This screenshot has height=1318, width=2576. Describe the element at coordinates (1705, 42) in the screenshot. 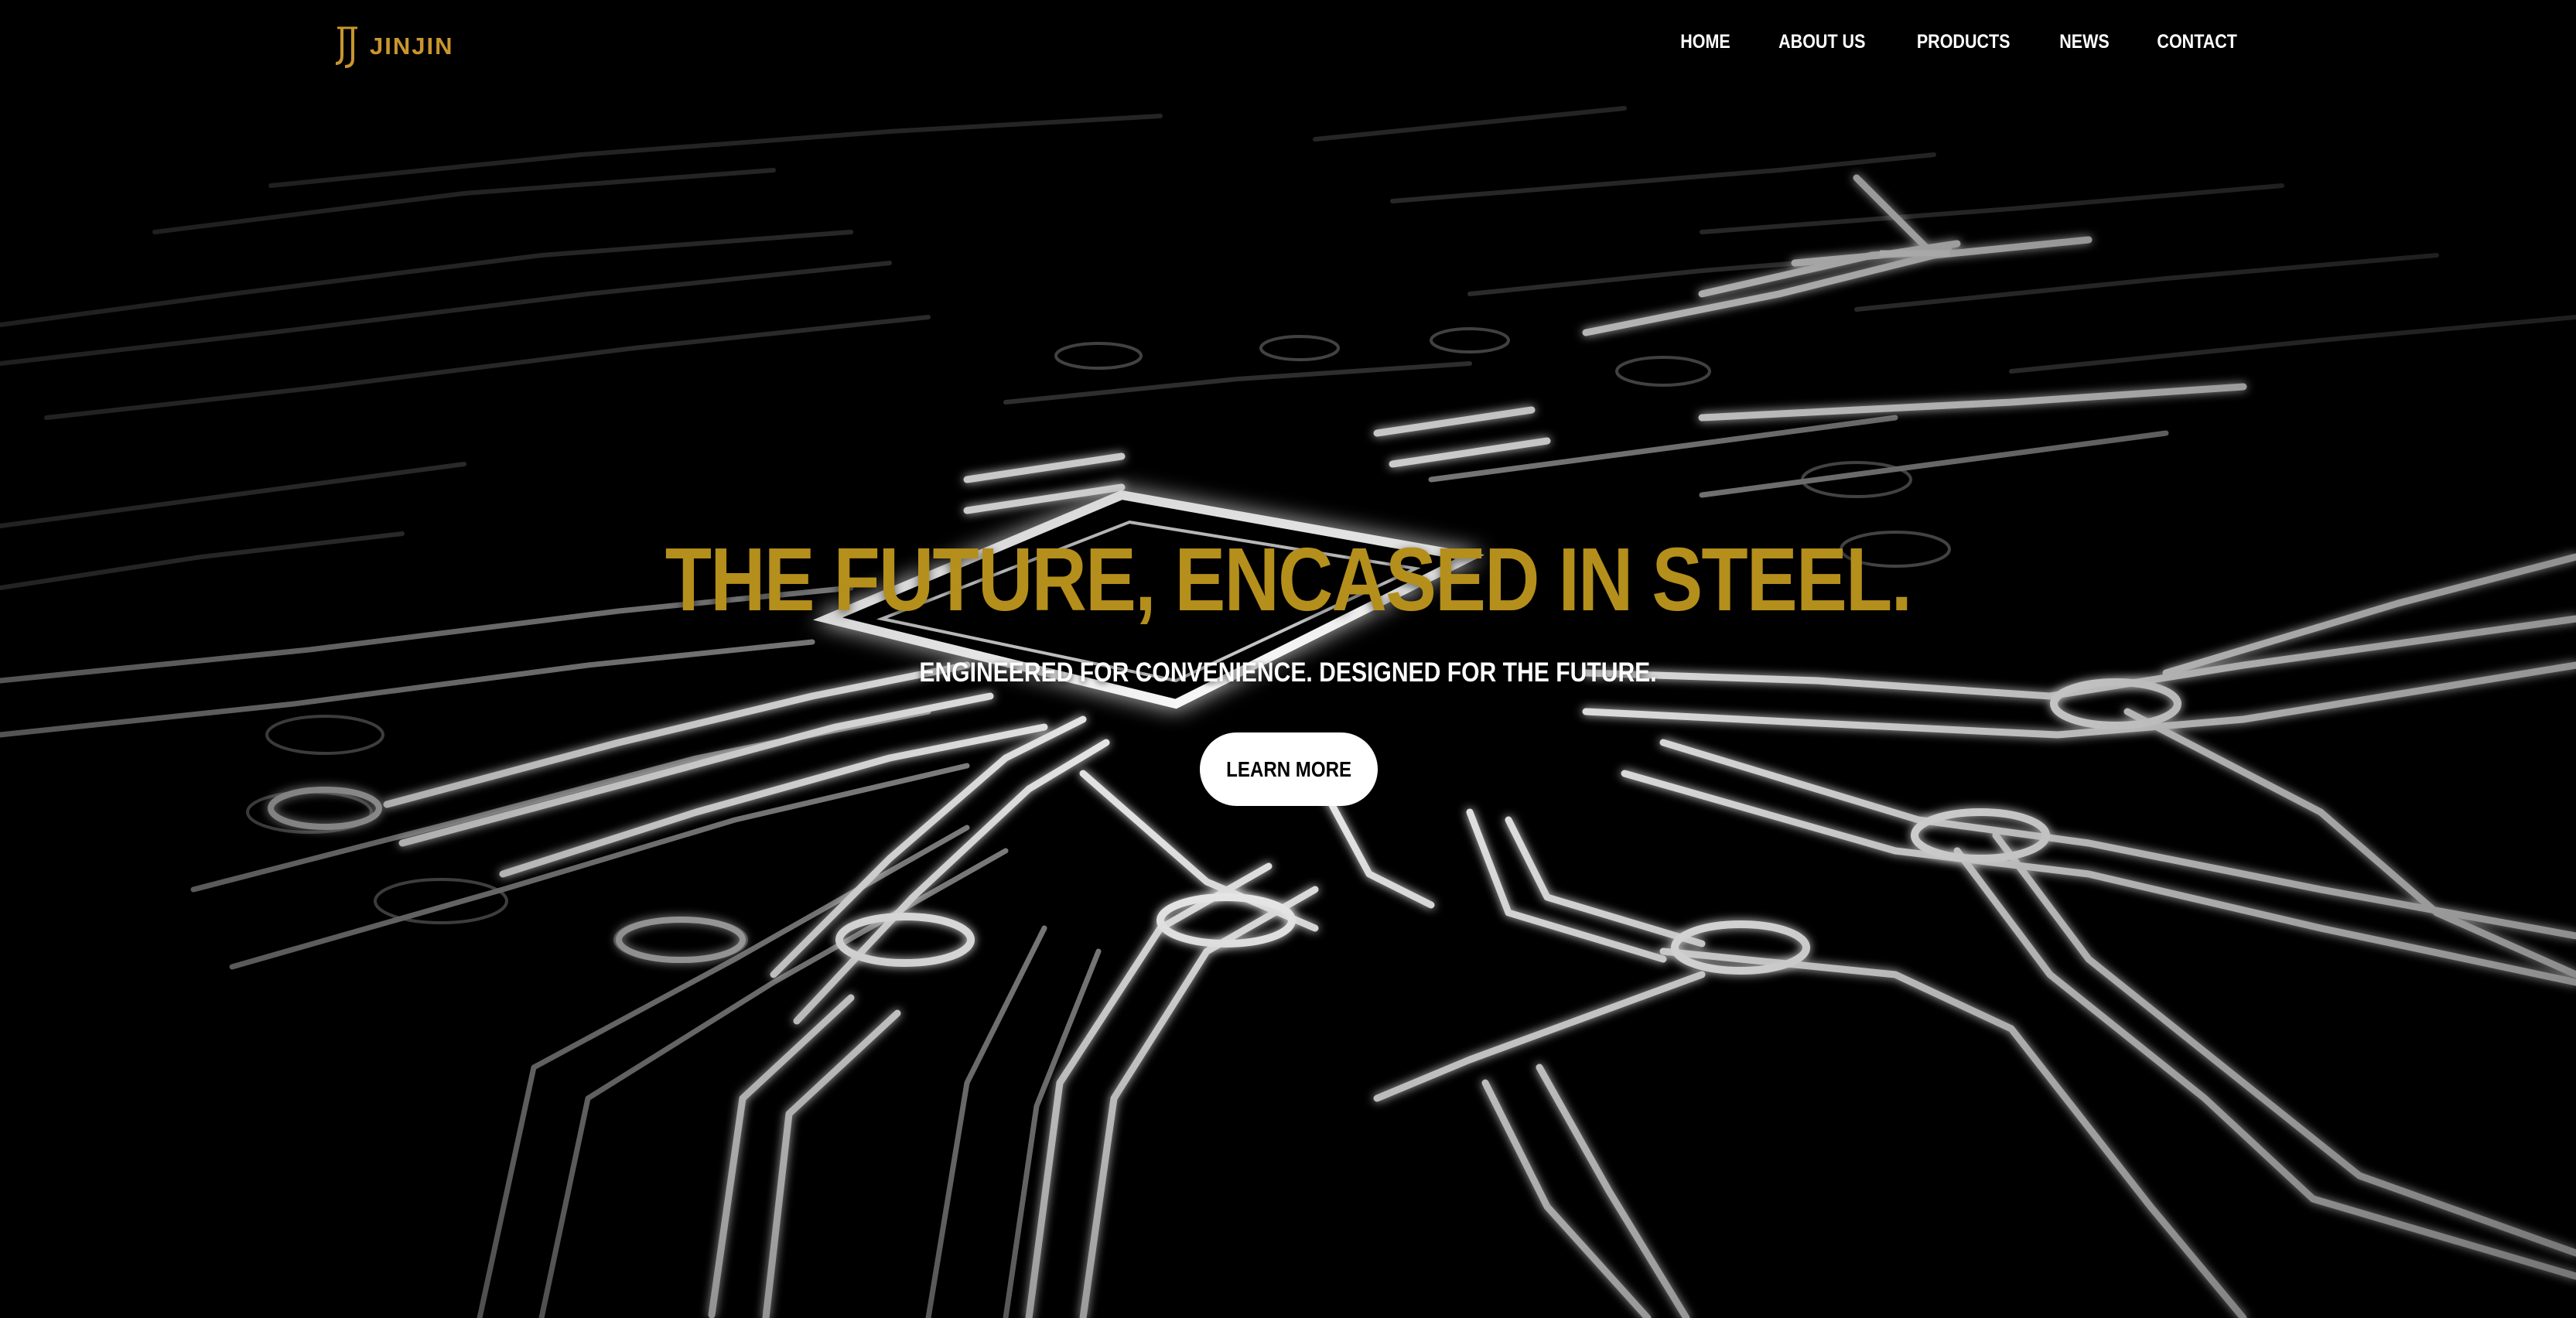

I see `nav-item-home: HOME` at that location.